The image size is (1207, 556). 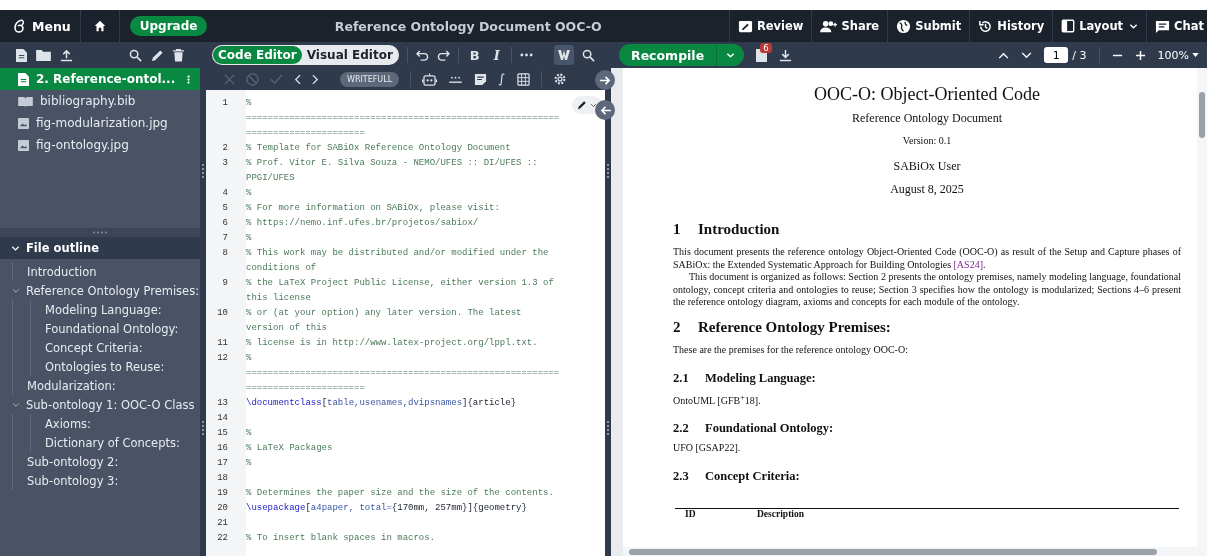 I want to click on outline-item: Reference Ontology Premises:, so click(x=100, y=290).